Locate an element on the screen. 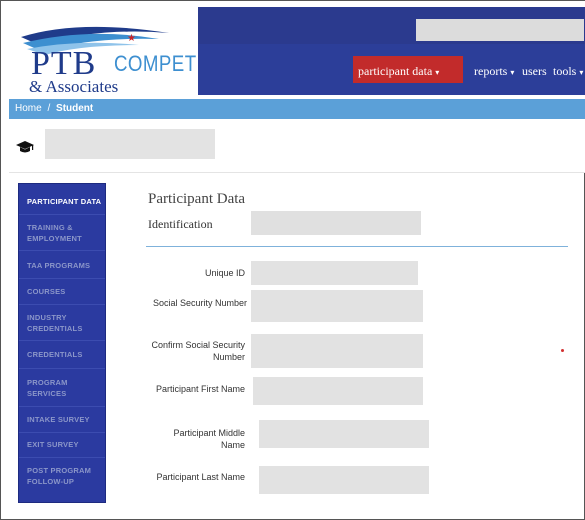 This screenshot has width=585, height=520. sidebar-item-post-program-line1: POST PROGRAM is located at coordinates (59, 470).